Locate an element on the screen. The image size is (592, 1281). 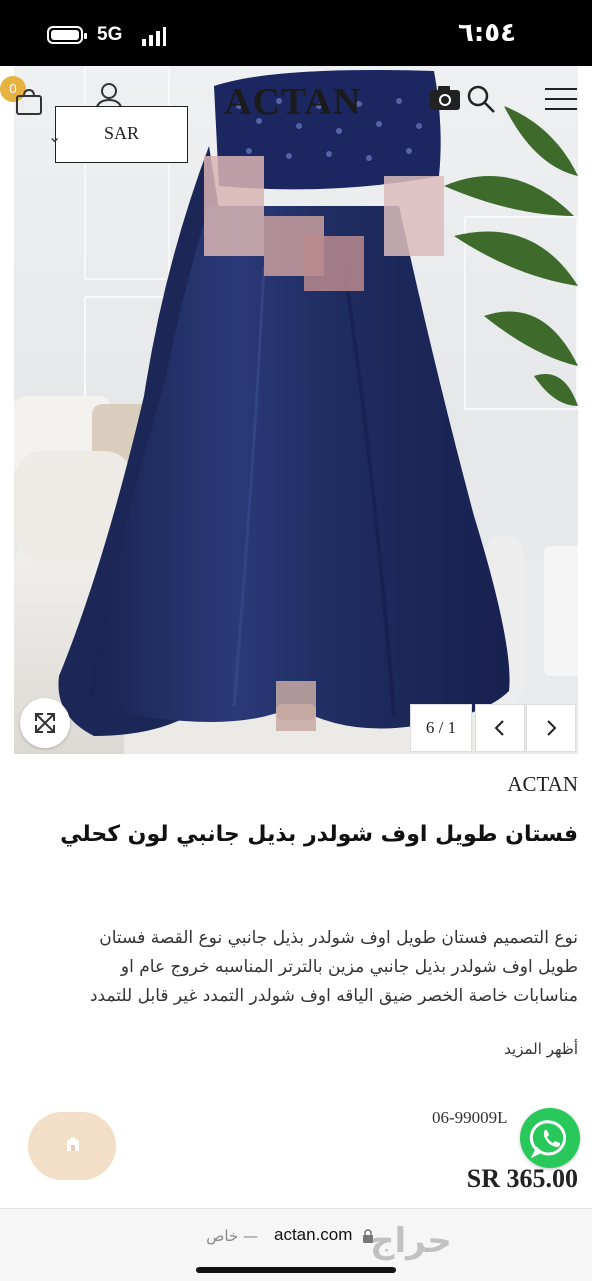
chat-button is located at coordinates (72, 1146).